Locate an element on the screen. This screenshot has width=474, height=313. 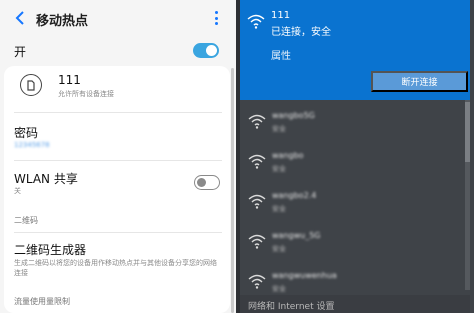
network-settings-link: 网络和 Internet 设置 is located at coordinates (291, 305).